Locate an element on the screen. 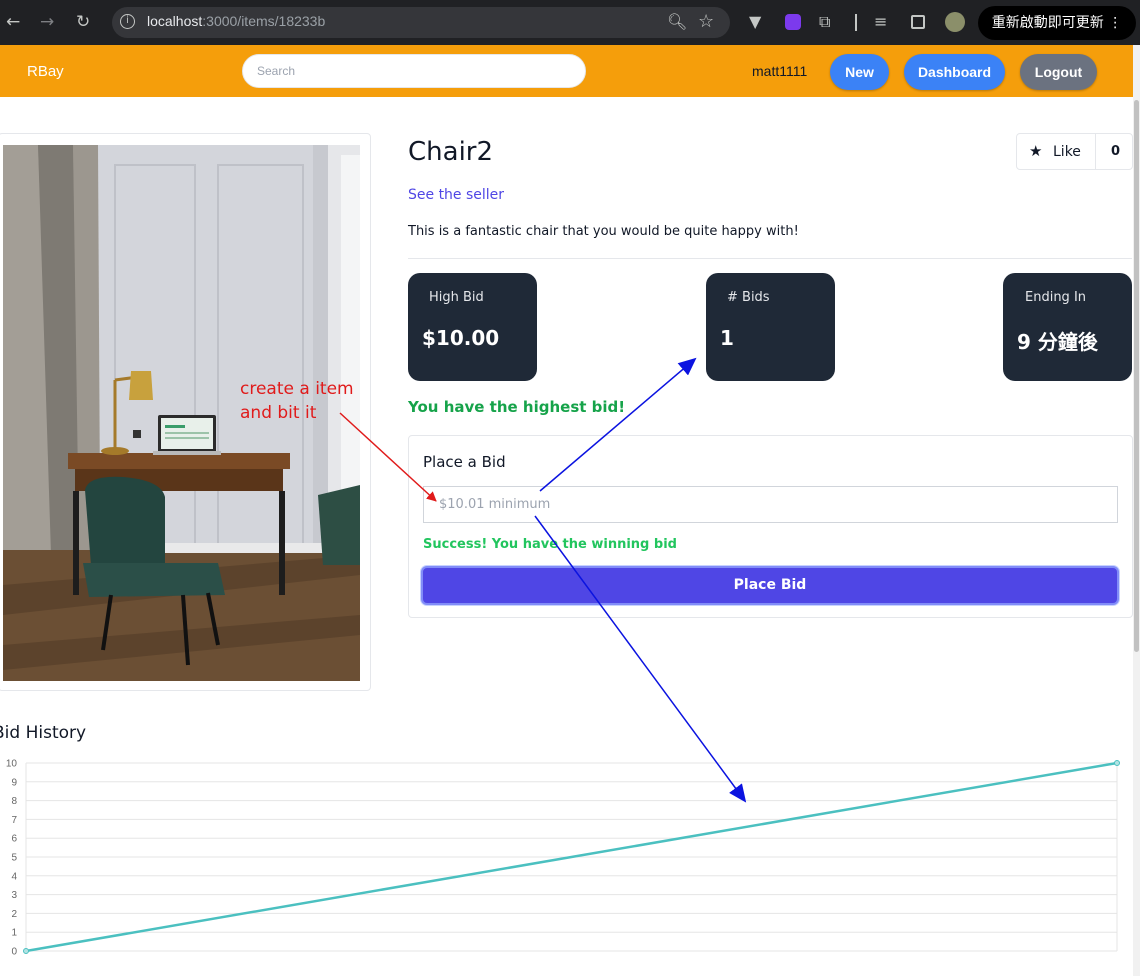  annotation-line: create a item is located at coordinates (297, 389).